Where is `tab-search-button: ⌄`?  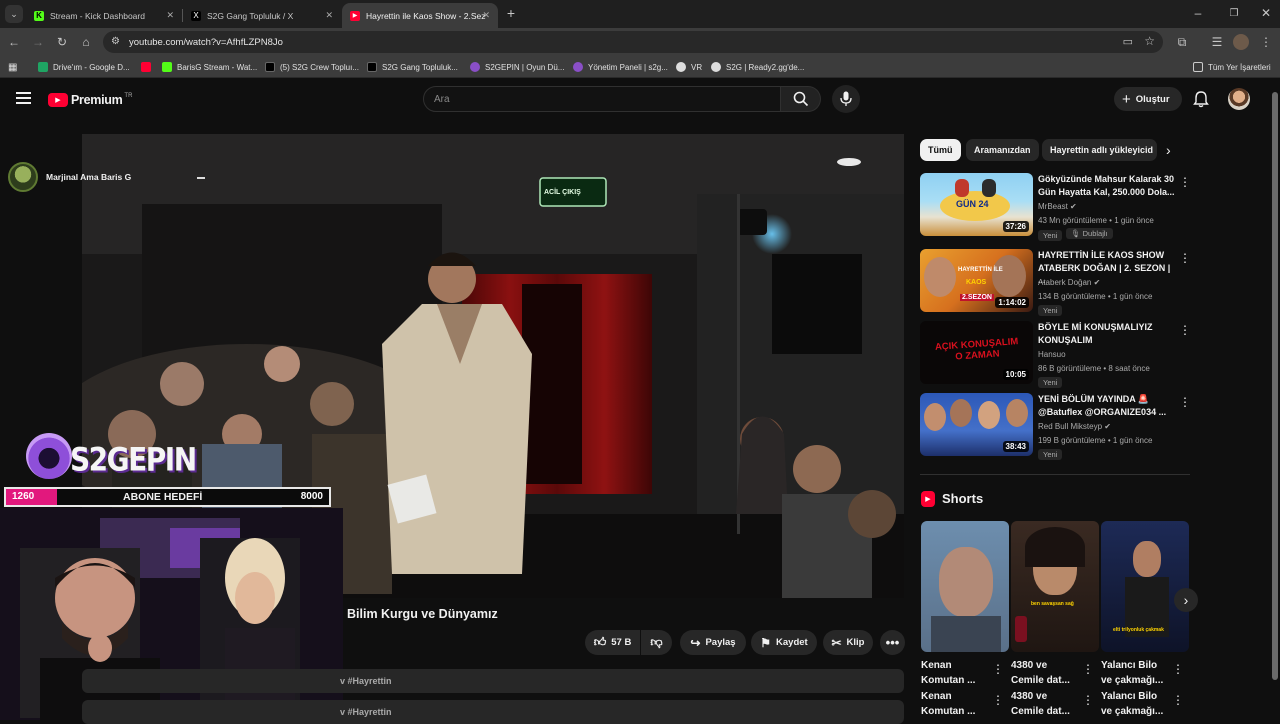 tab-search-button: ⌄ is located at coordinates (14, 14).